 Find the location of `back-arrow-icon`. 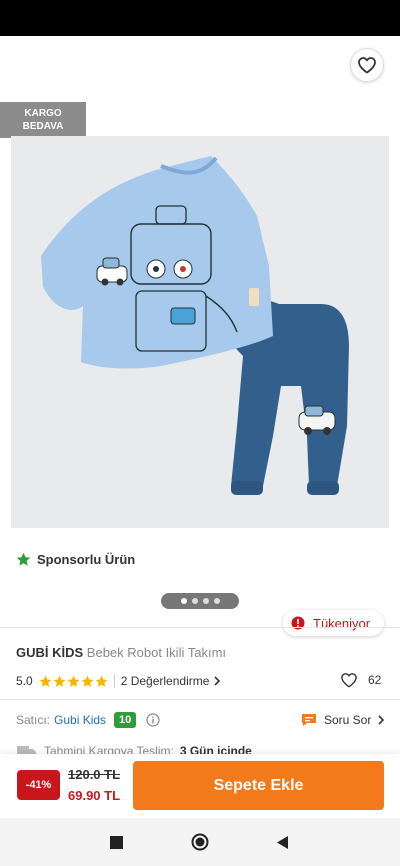

back-arrow-icon is located at coordinates (29, 67).